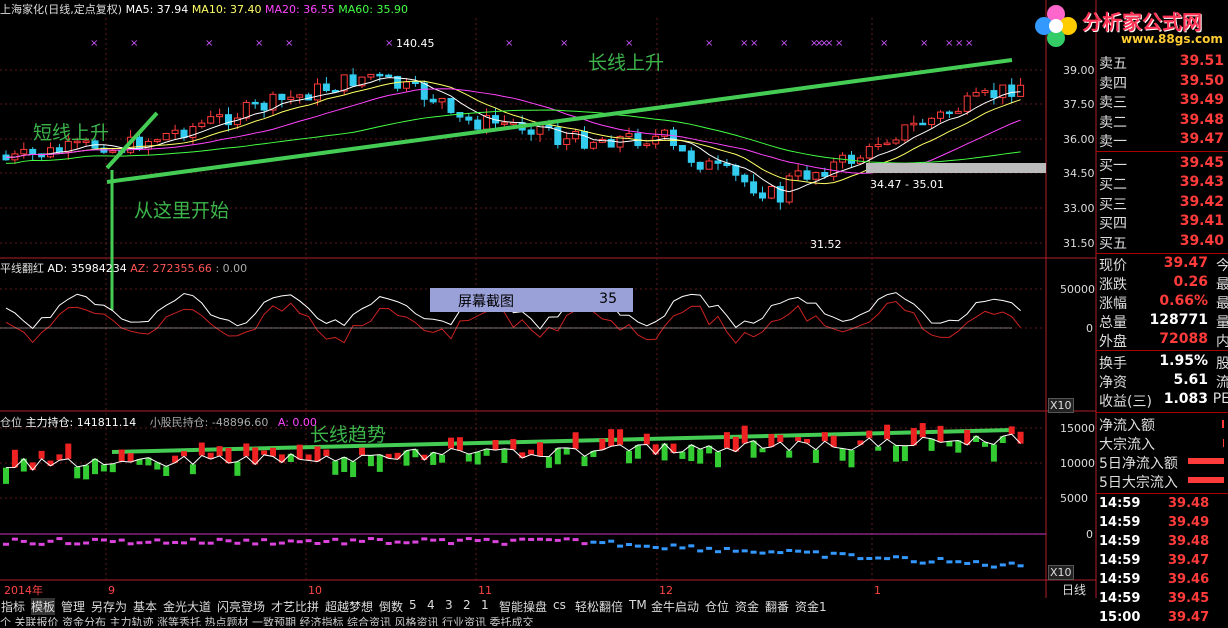 This screenshot has width=1228, height=628. What do you see at coordinates (43, 606) in the screenshot?
I see `formula-tab: 模板` at bounding box center [43, 606].